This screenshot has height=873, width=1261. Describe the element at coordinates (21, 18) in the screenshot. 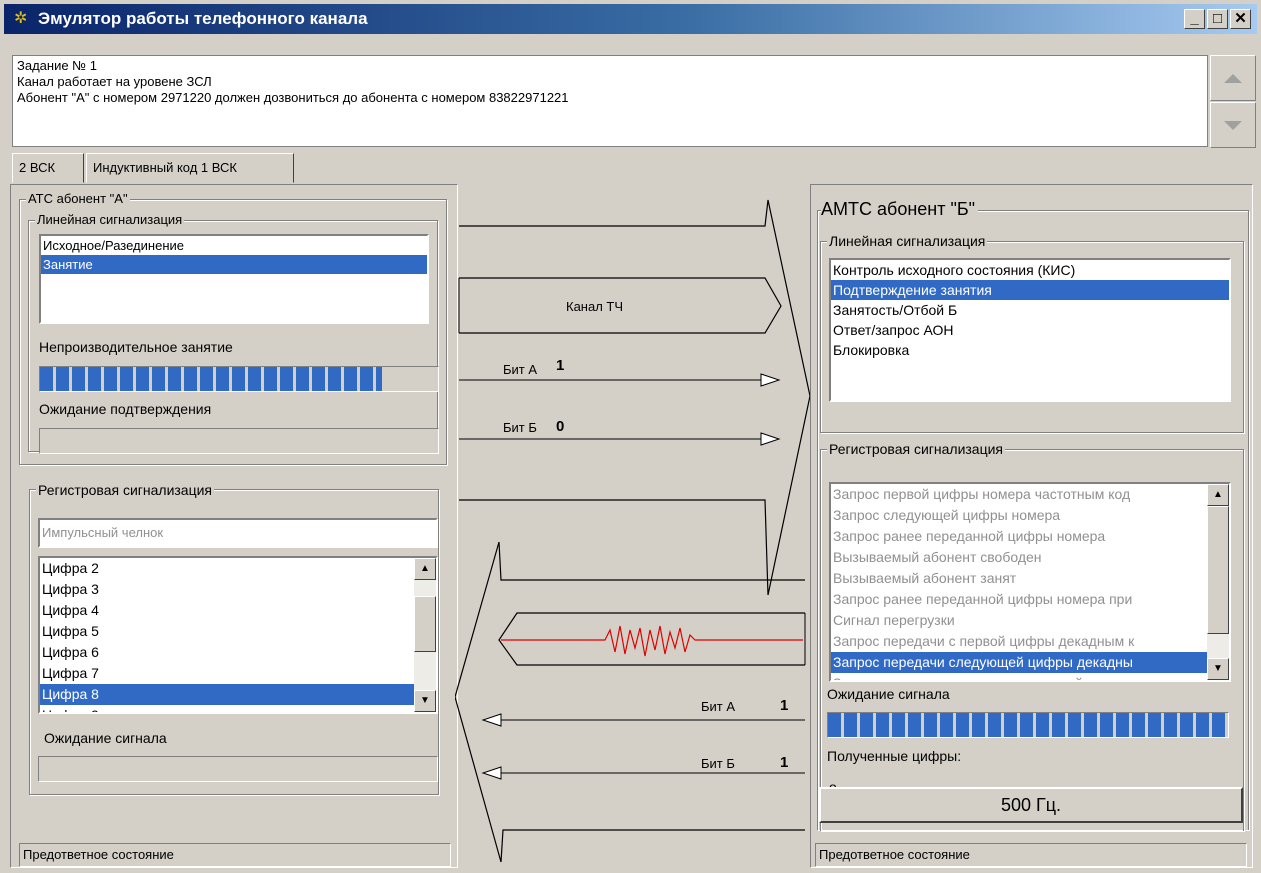

I see `app-icon: ✲` at that location.